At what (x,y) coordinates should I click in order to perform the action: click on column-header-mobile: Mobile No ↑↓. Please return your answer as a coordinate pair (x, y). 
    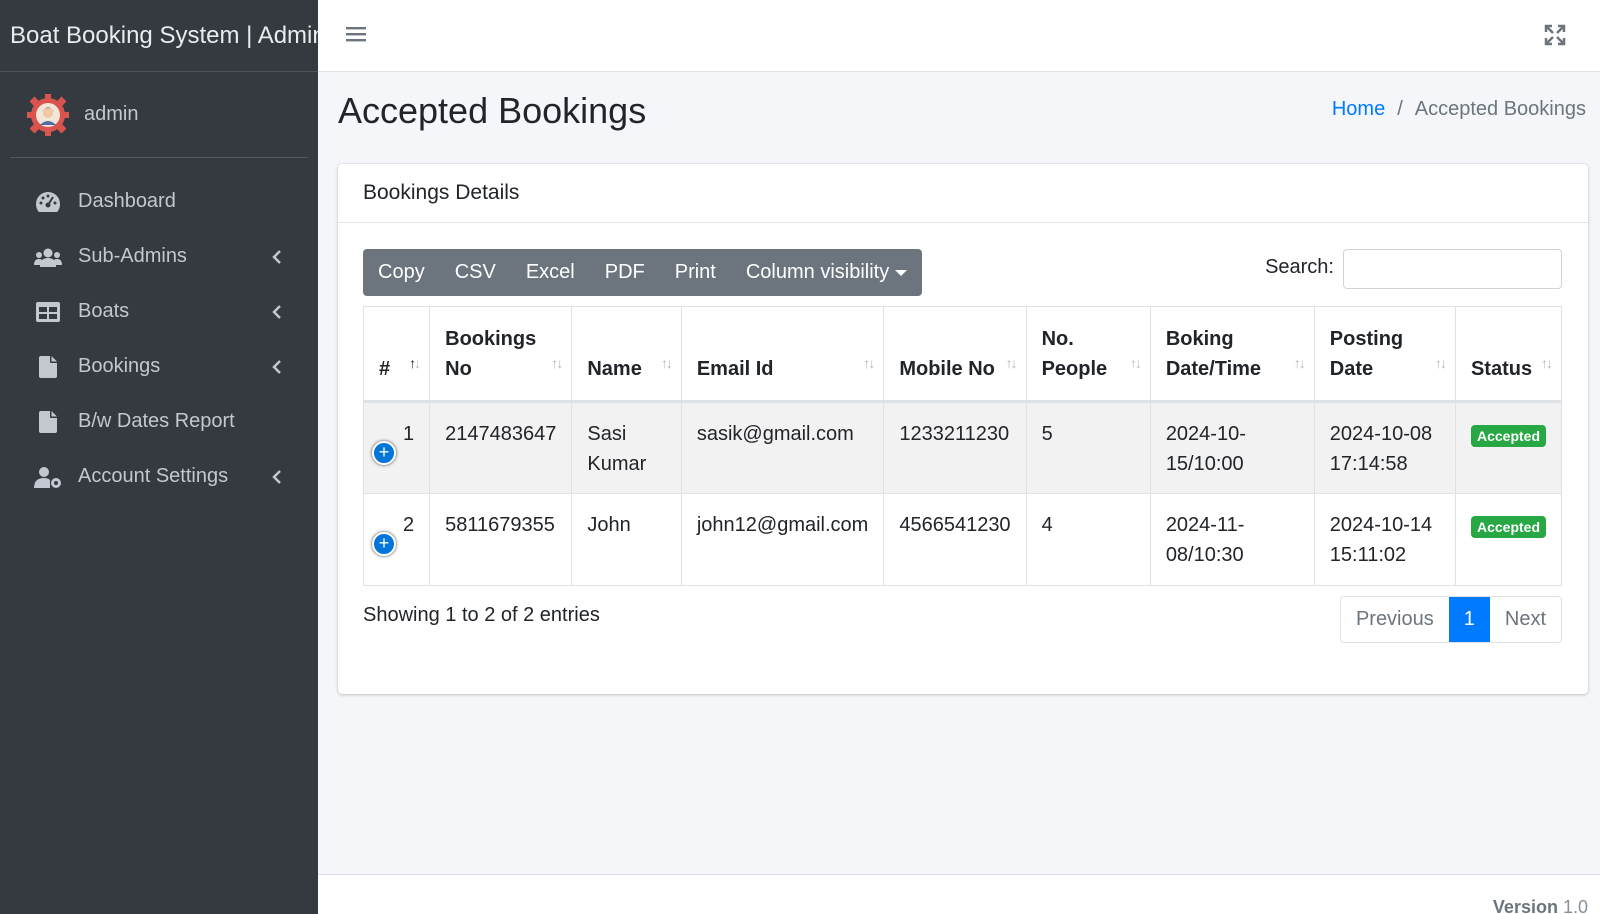
    Looking at the image, I should click on (955, 354).